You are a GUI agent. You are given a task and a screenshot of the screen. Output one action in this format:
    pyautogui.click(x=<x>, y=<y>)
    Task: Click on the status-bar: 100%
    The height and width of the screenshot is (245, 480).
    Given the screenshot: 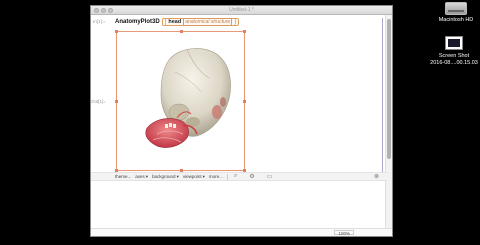 What is the action you would take?
    pyautogui.click(x=241, y=232)
    